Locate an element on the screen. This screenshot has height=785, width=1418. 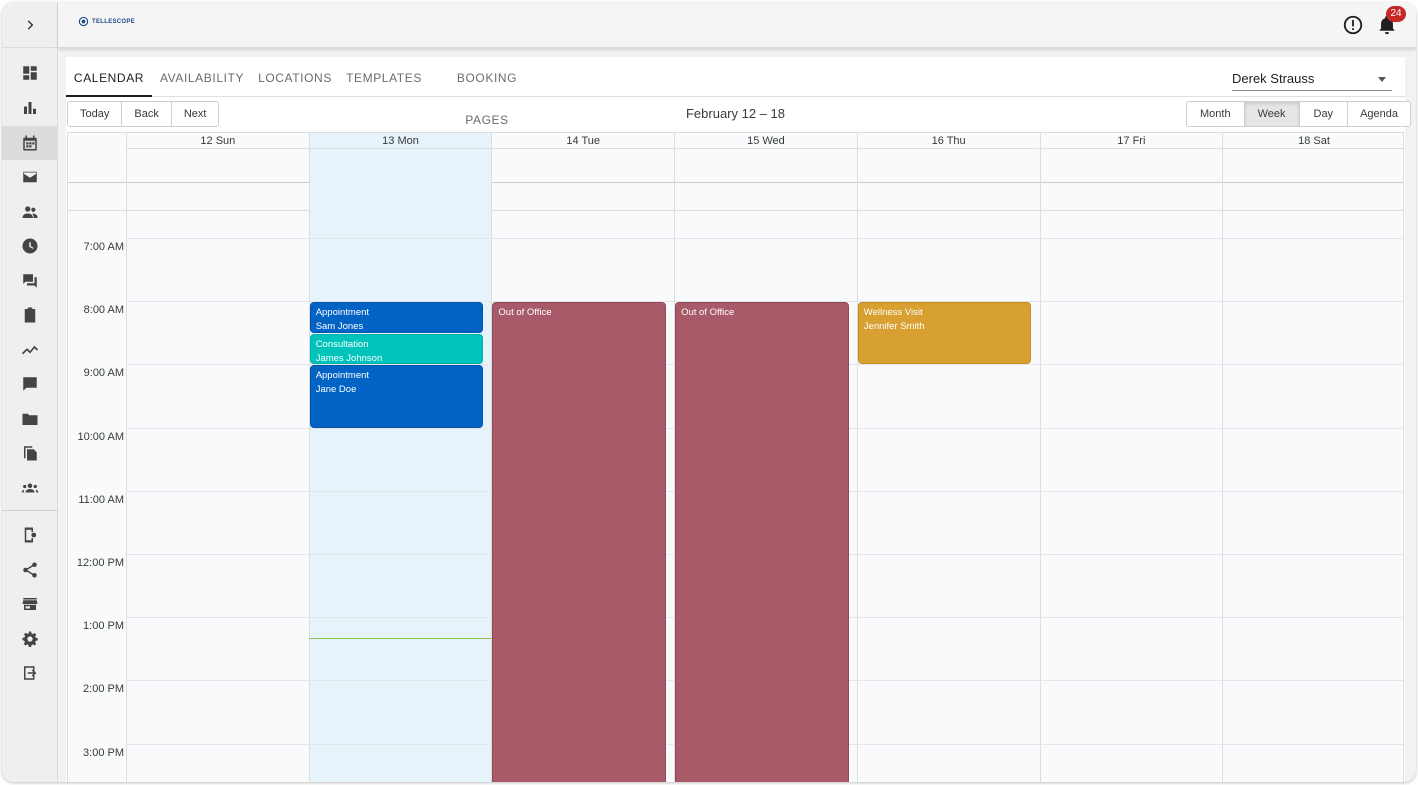
day-header-label: 17 Fri is located at coordinates (1131, 141).